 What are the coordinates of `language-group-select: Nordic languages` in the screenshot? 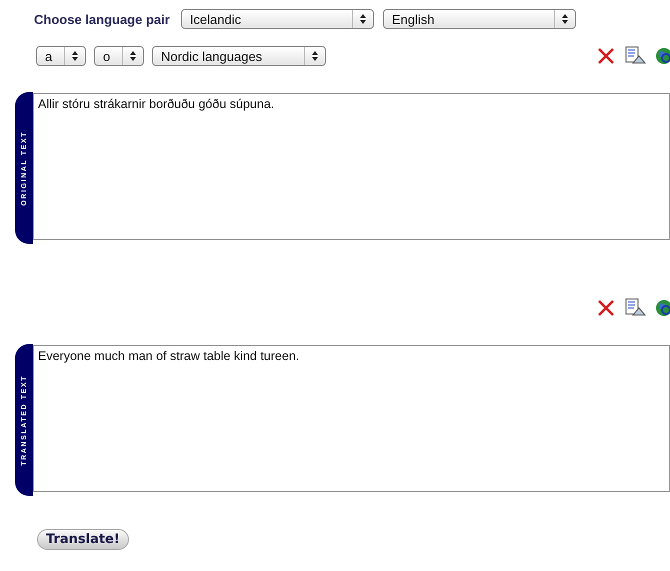 It's located at (239, 56).